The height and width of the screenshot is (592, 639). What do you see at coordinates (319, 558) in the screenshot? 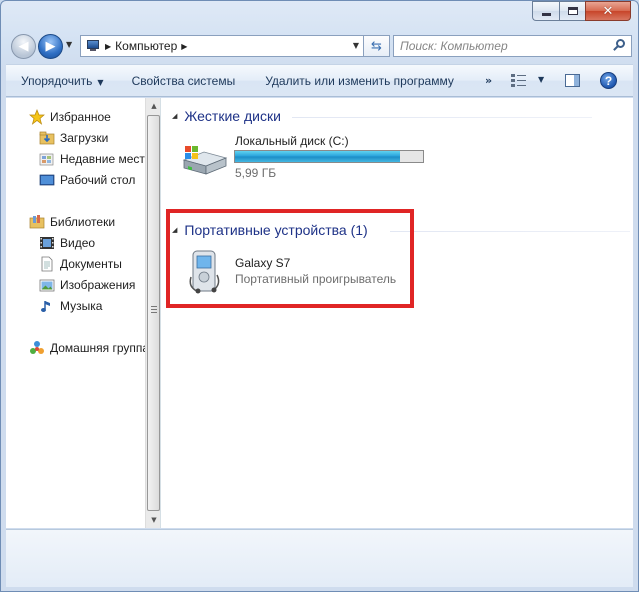
I see `details-pane` at bounding box center [319, 558].